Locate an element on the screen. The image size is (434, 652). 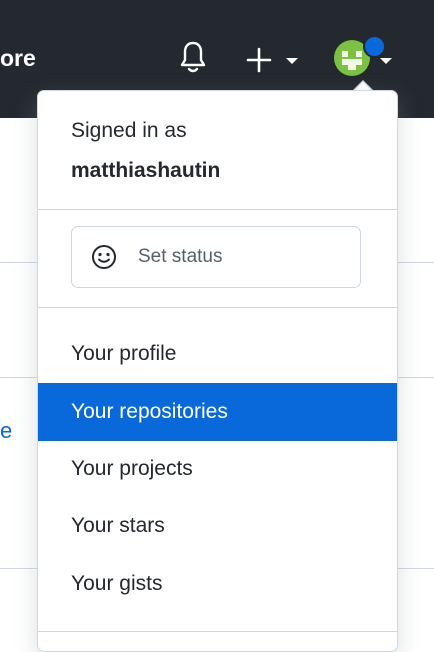
page-link-fragment: e is located at coordinates (6, 431).